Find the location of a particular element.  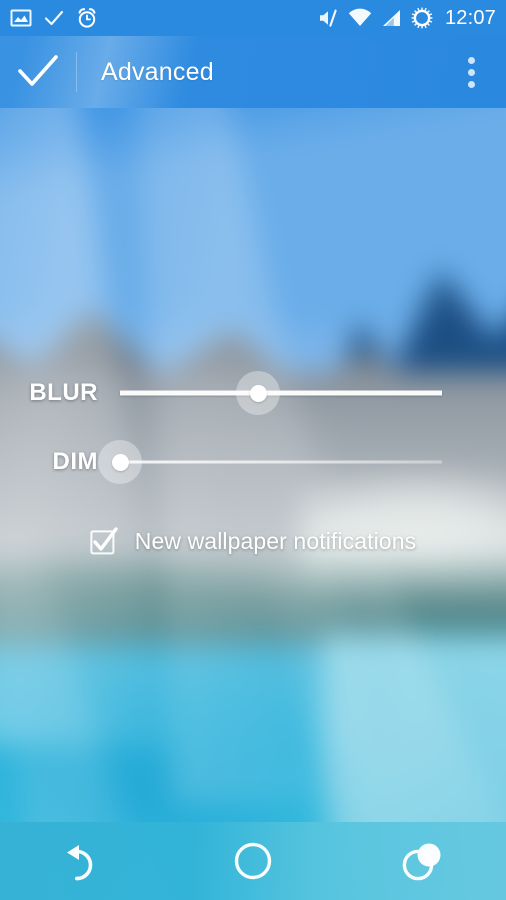

alarm-clock-icon is located at coordinates (87, 18).